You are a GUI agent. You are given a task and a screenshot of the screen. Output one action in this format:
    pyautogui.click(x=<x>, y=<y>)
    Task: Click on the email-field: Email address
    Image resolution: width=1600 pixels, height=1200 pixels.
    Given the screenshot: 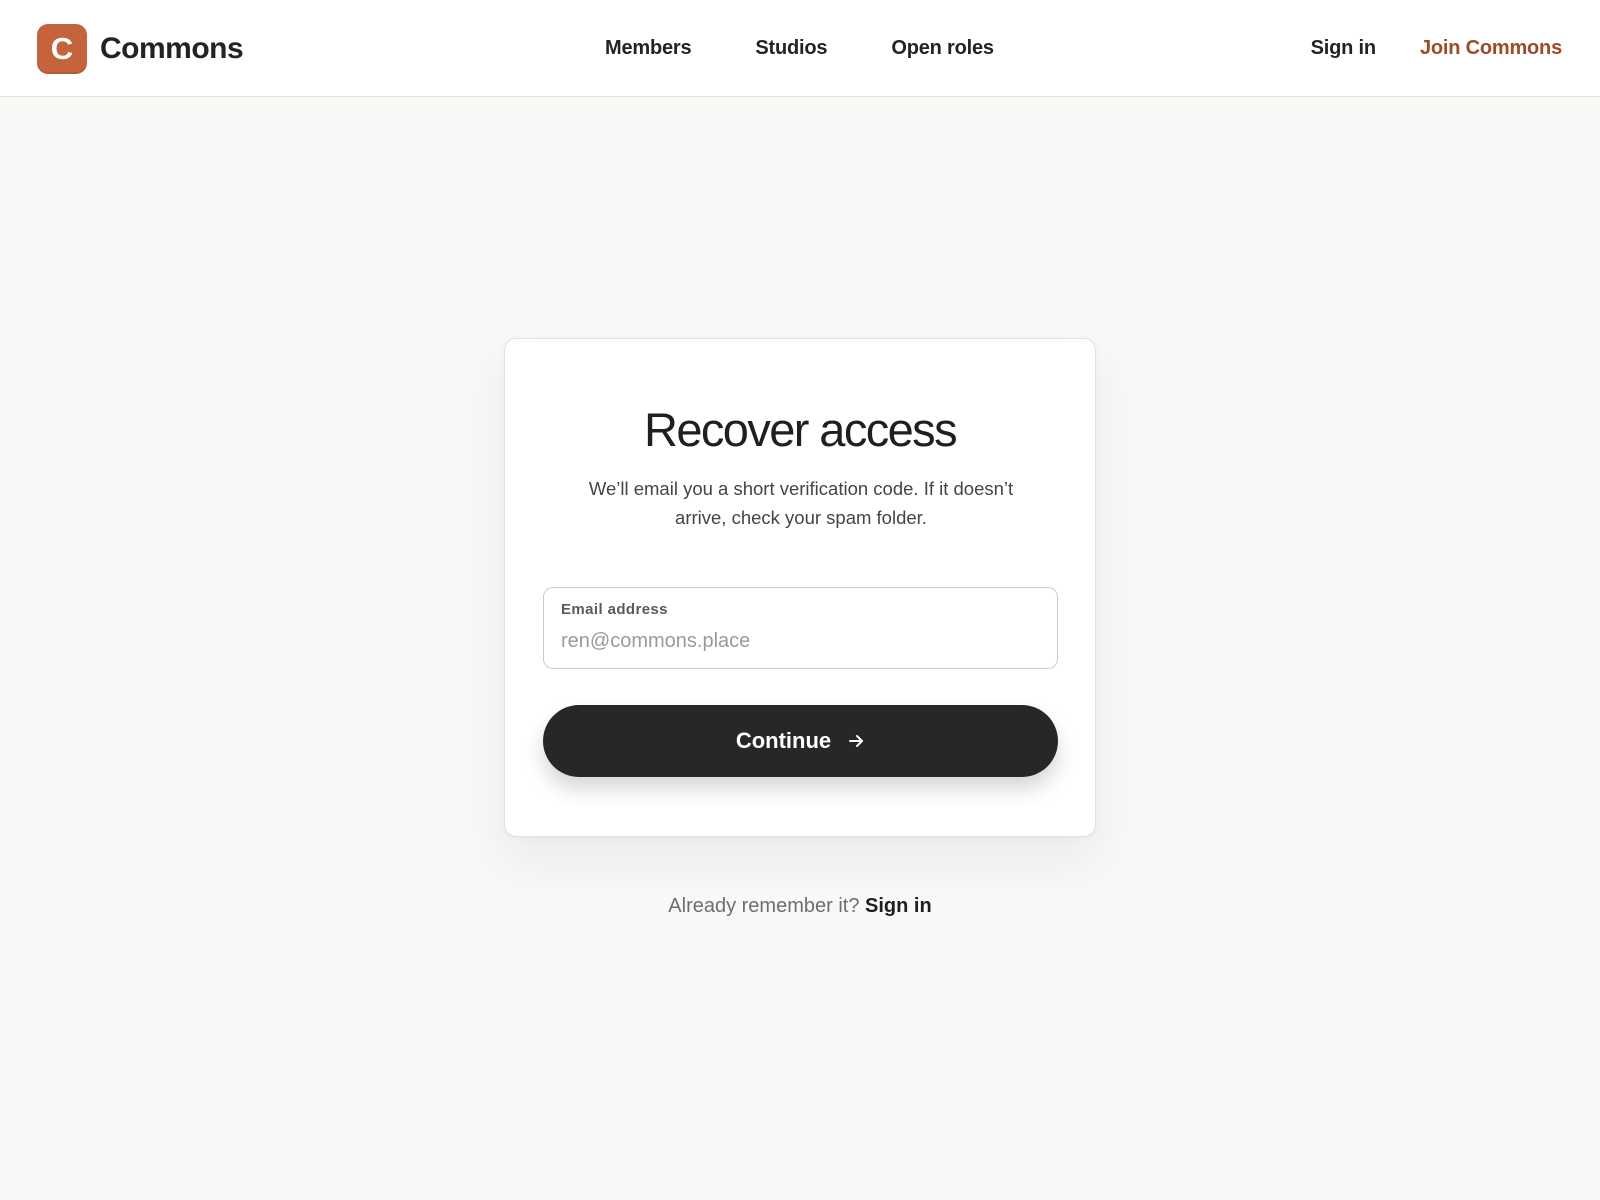 What is the action you would take?
    pyautogui.click(x=800, y=628)
    